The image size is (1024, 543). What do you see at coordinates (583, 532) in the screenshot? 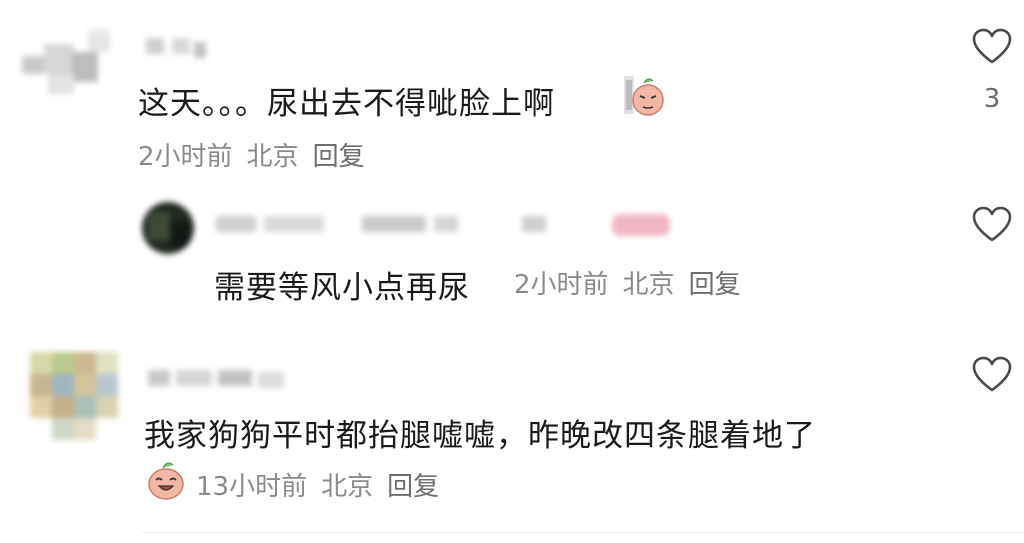
I see `divider` at bounding box center [583, 532].